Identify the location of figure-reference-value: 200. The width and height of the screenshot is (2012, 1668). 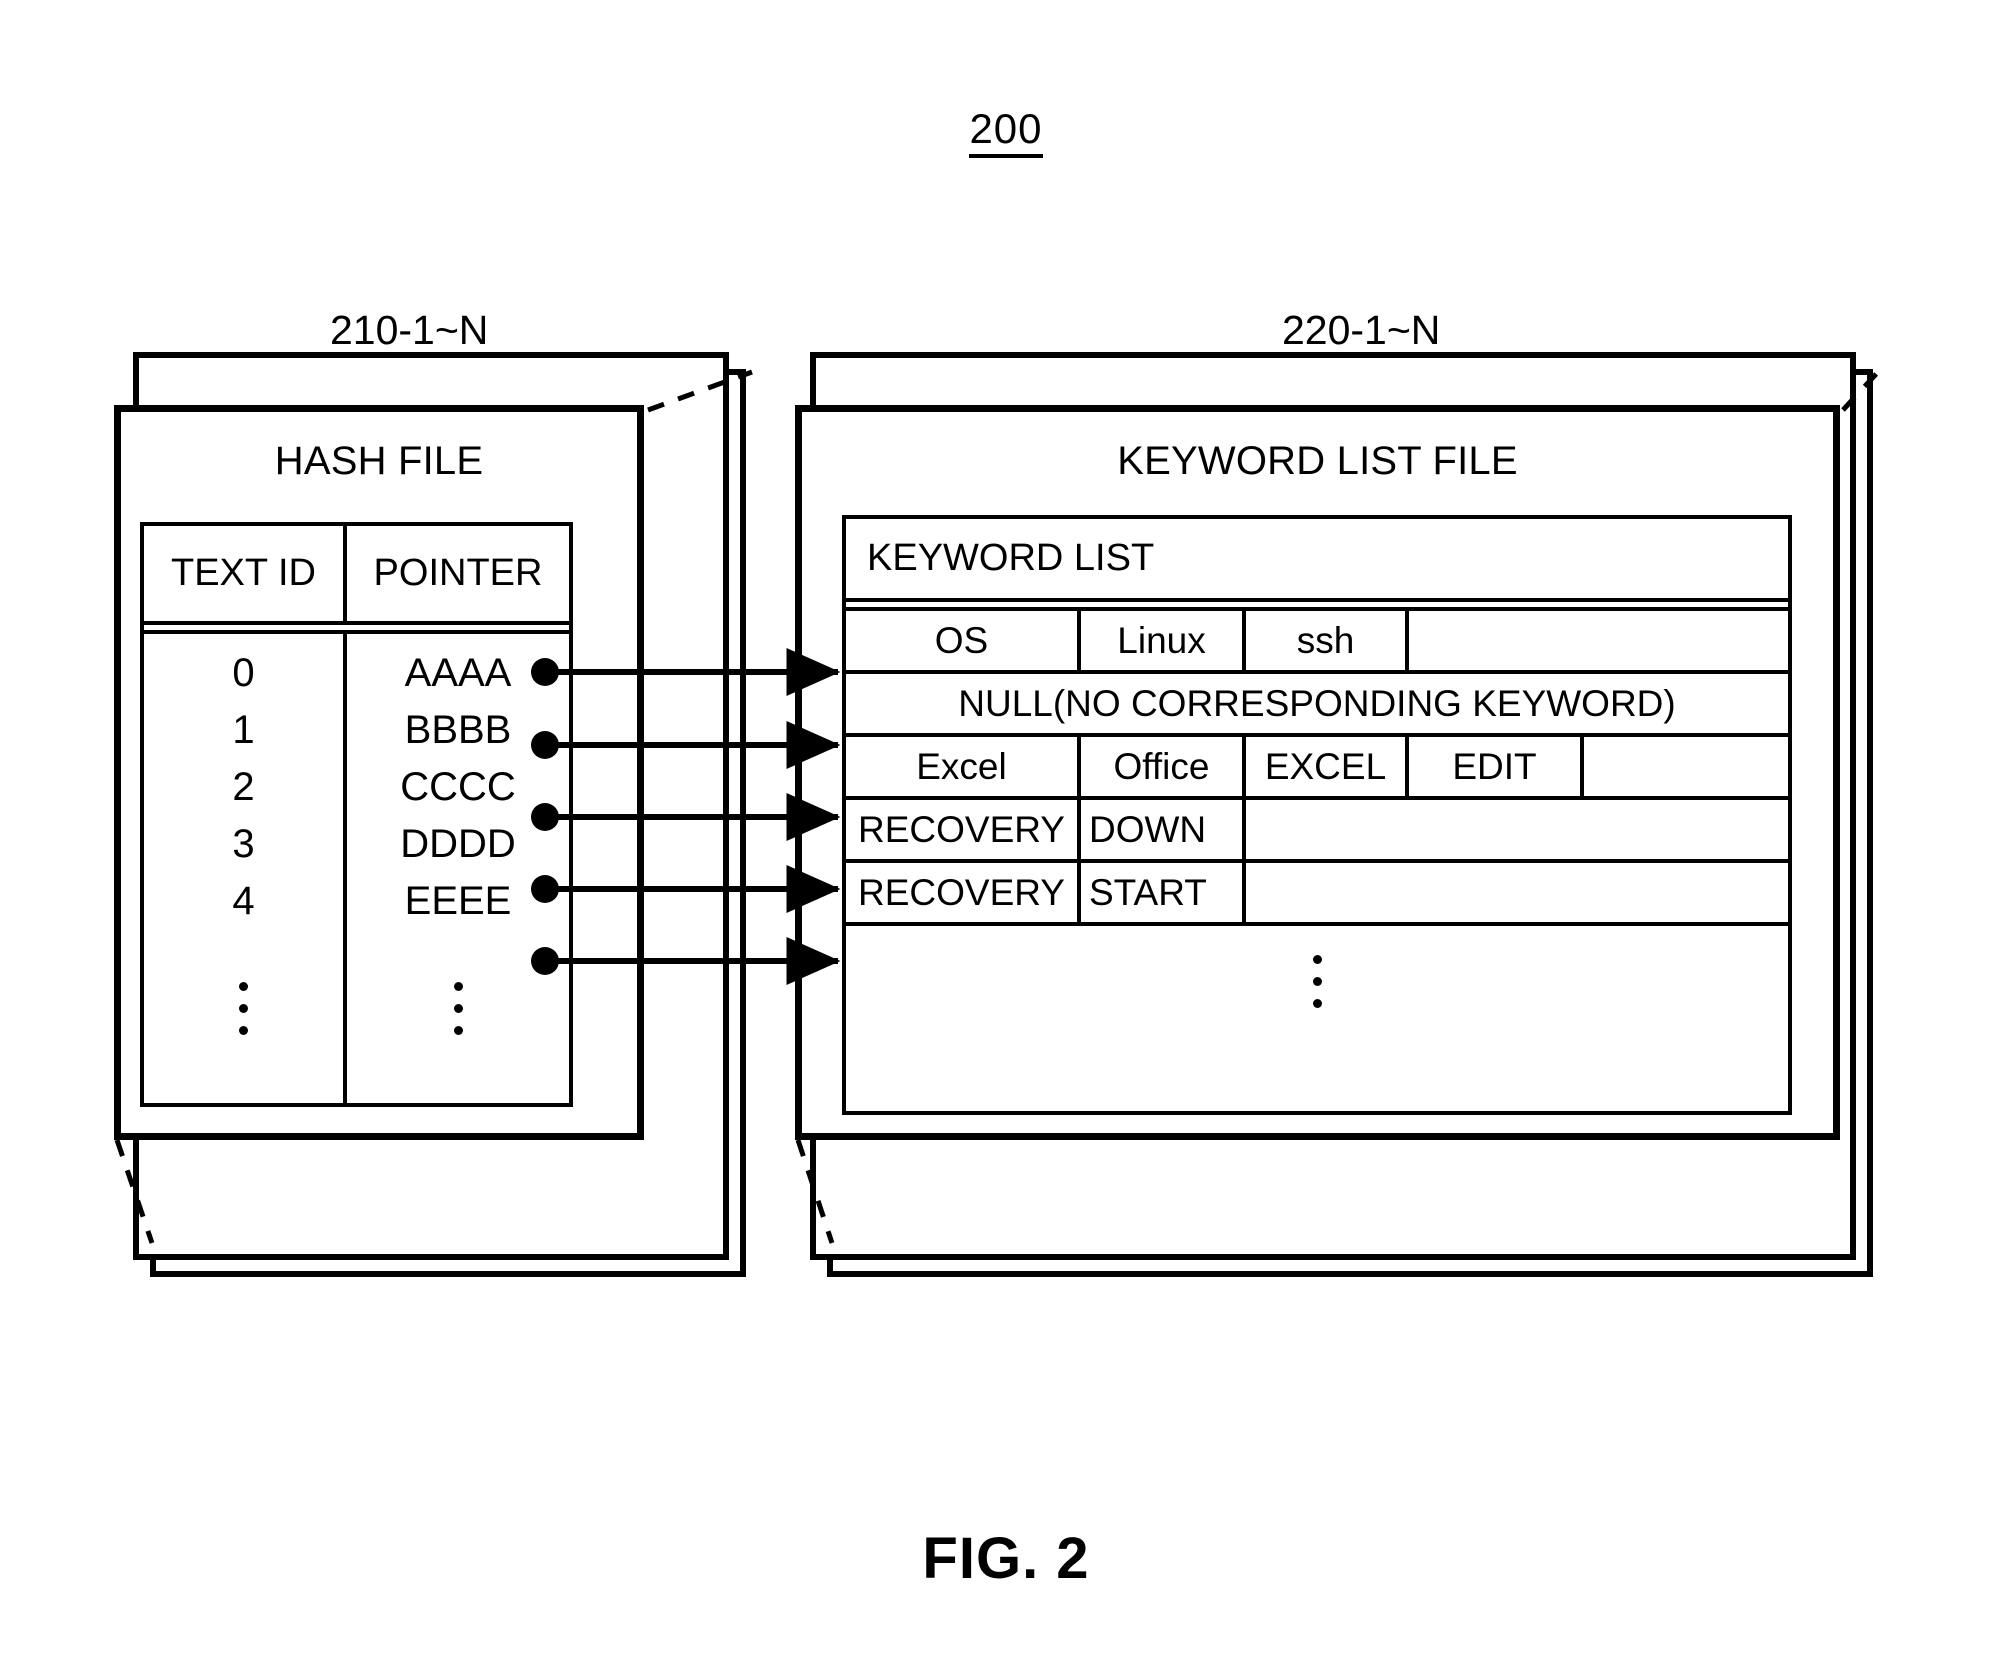
(1006, 131).